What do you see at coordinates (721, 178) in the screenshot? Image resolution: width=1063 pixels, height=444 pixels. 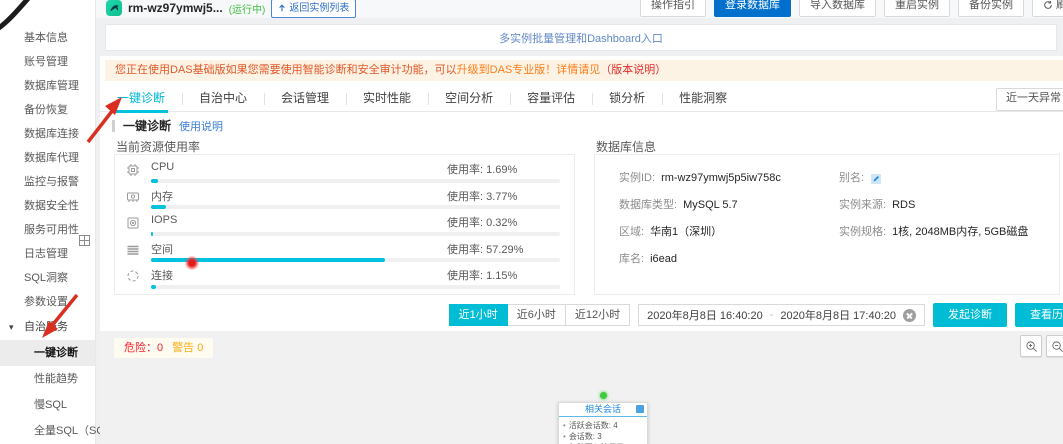 I see `instance-id-value: rm-wz97ymwj5p5iw758c` at bounding box center [721, 178].